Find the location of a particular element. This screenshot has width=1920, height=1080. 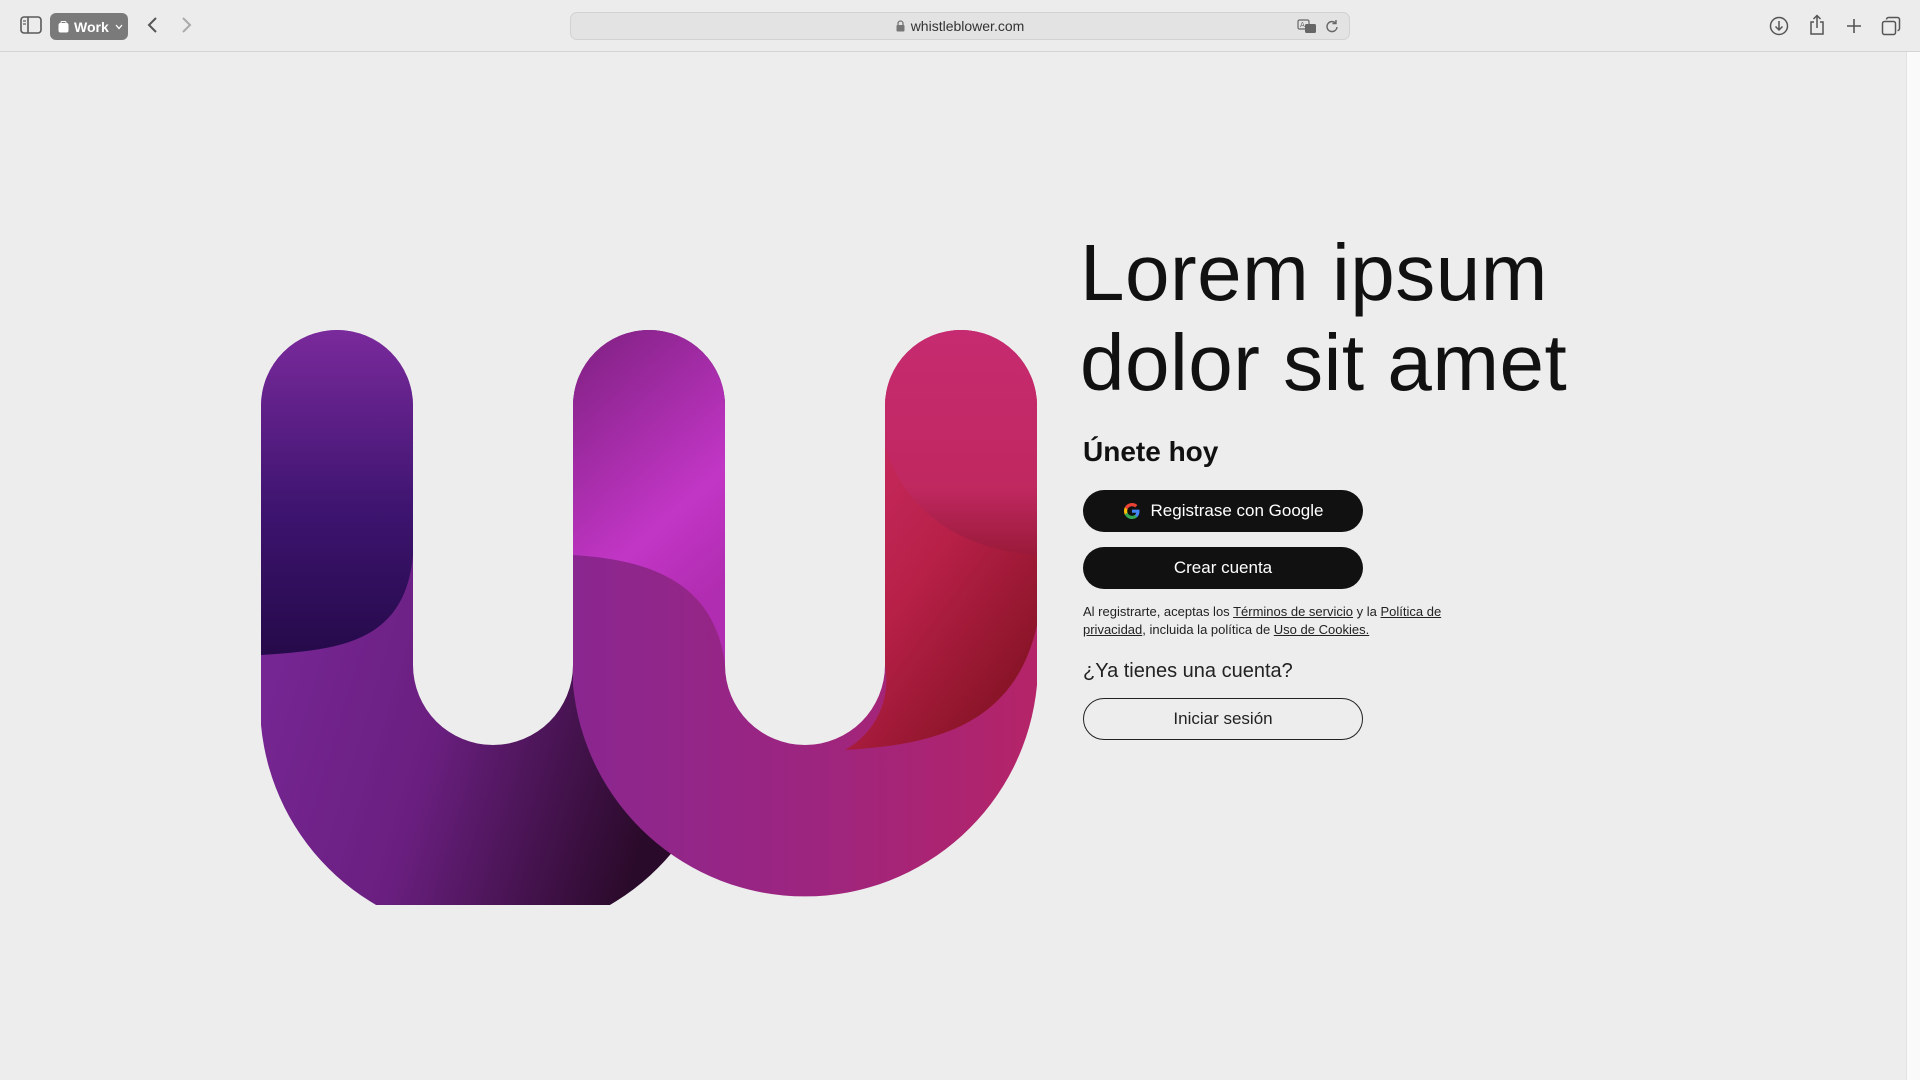

terms-link: Términos de servicio is located at coordinates (1293, 611).